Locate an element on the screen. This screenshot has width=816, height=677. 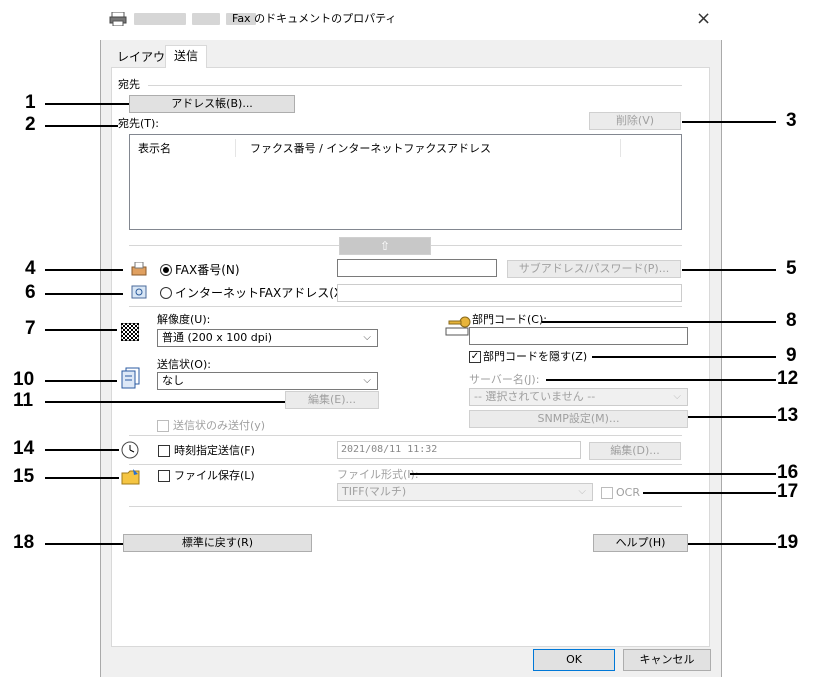
callout-number: 14 is located at coordinates (24, 448).